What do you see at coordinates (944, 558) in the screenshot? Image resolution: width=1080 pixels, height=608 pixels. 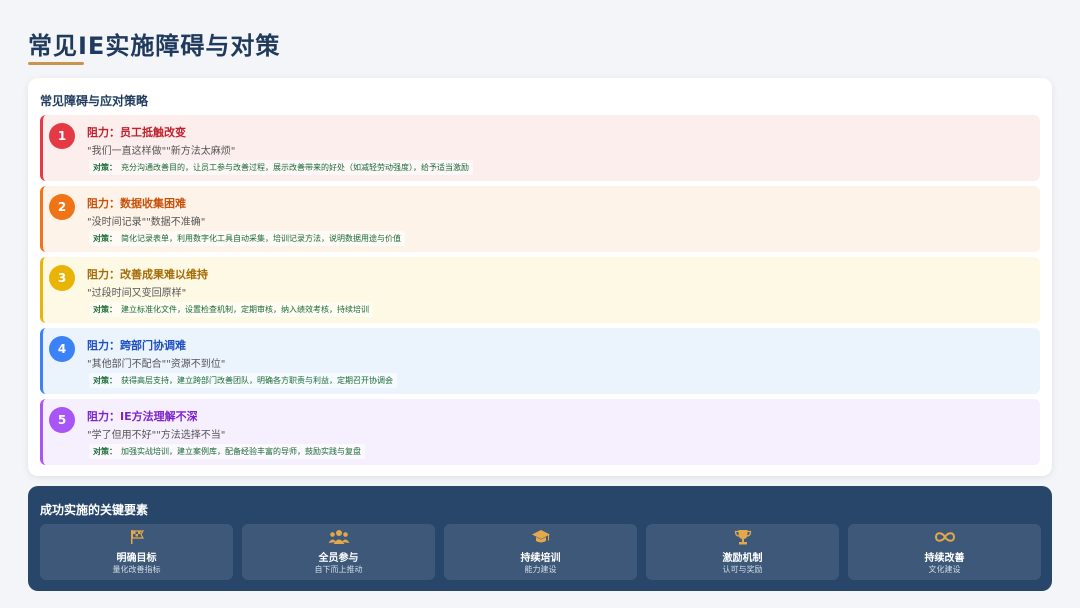 I see `factor-name: 持续改善` at bounding box center [944, 558].